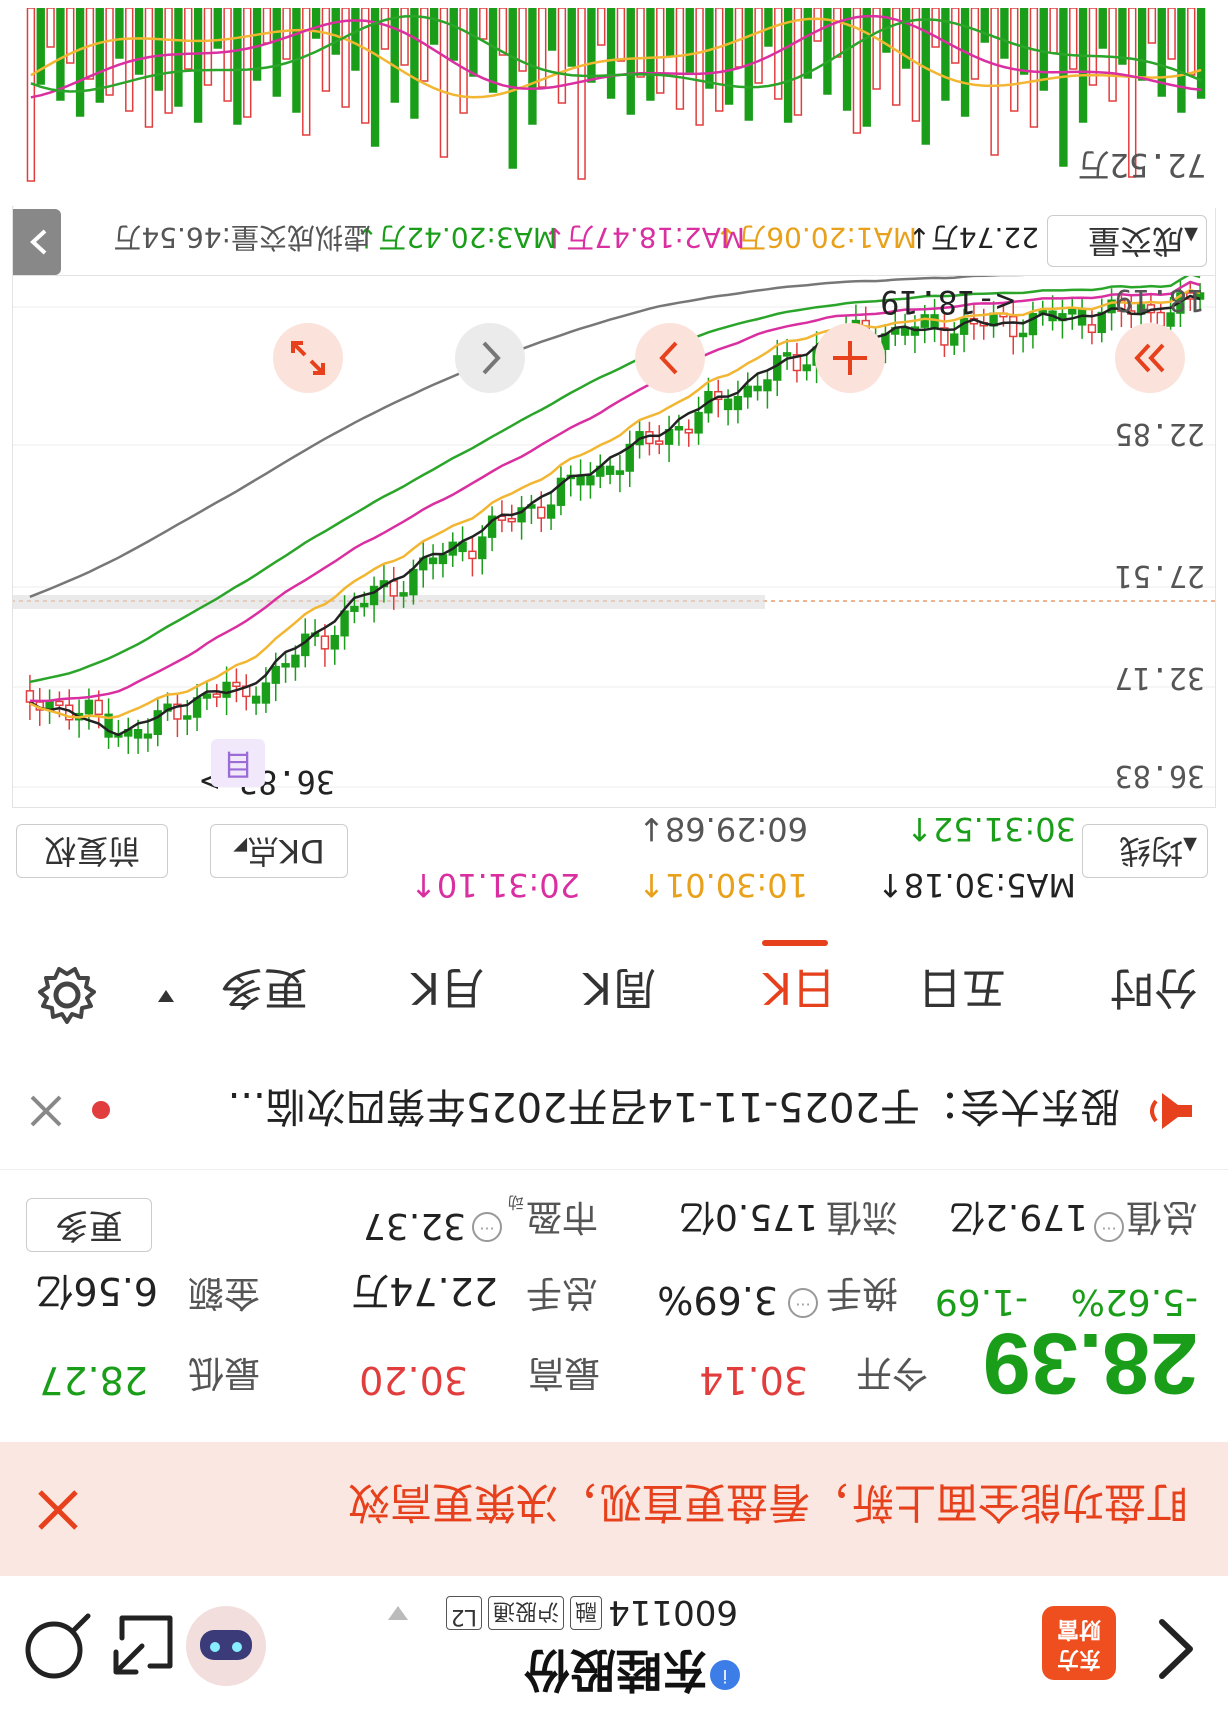  Describe the element at coordinates (1161, 1216) in the screenshot. I see `total-mv-label: 总值` at that location.